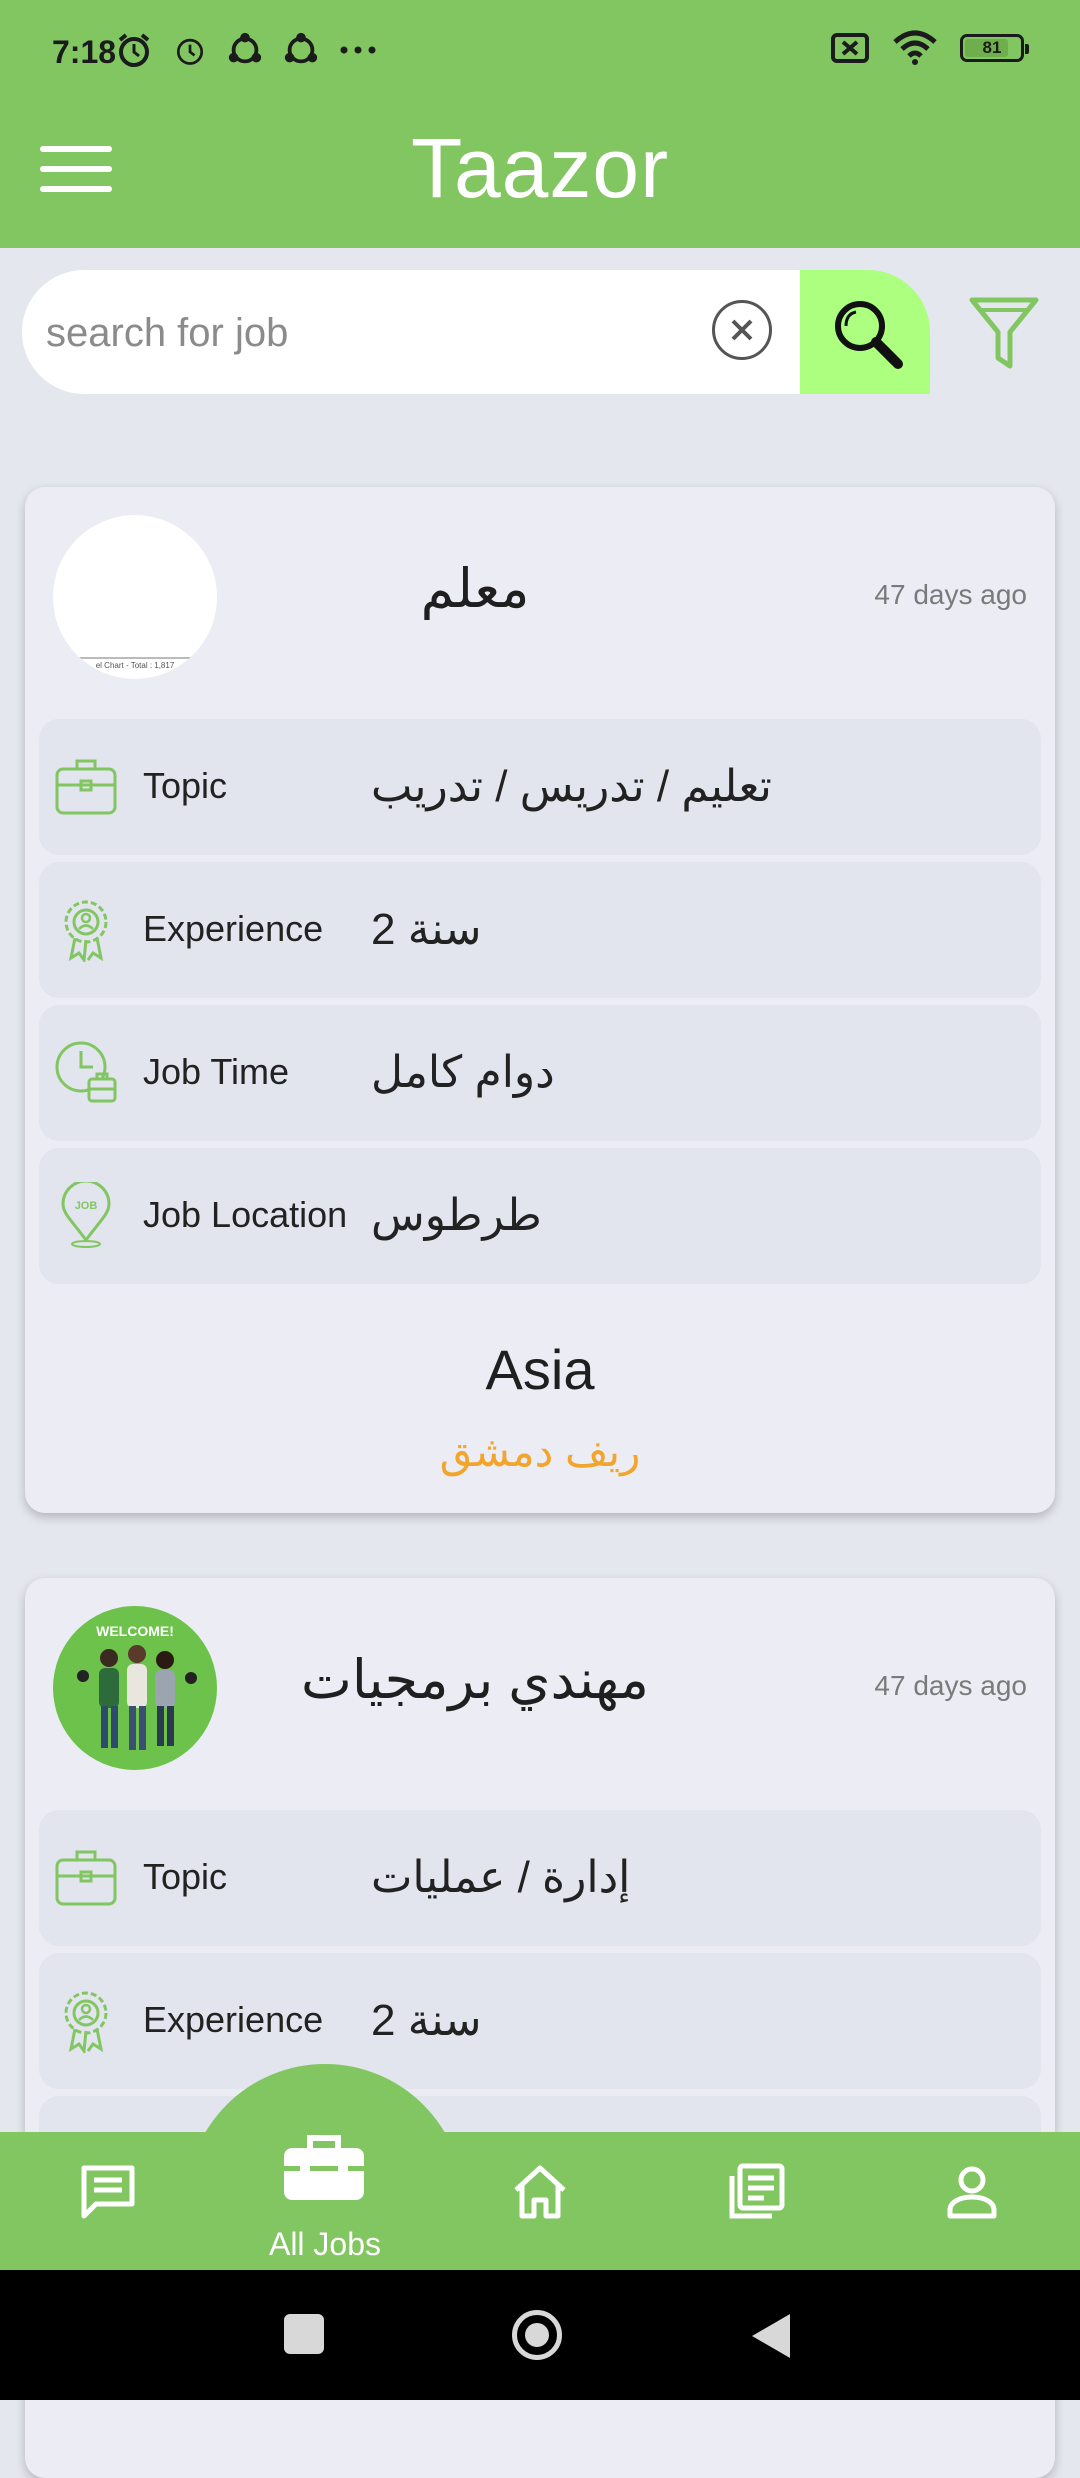  I want to click on field-value: إدارة / عمليات, so click(501, 1877).